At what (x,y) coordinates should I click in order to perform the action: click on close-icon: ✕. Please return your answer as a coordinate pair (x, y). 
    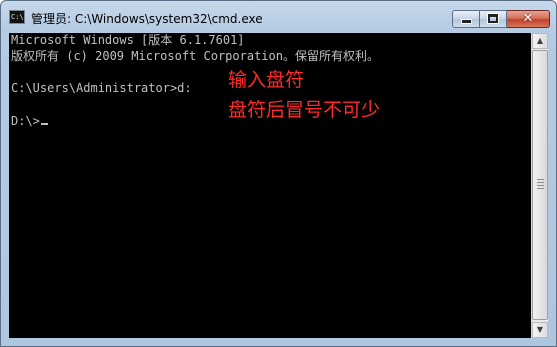
    Looking at the image, I should click on (528, 18).